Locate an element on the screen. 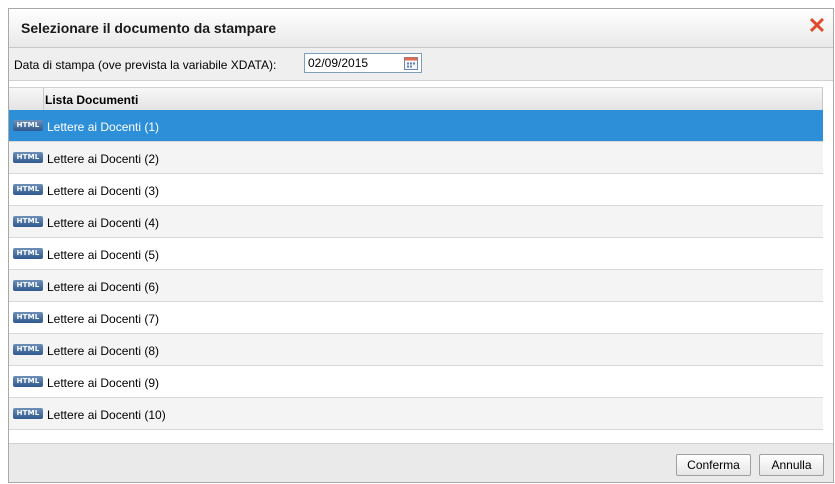  document-row-label: Lettere ai Docenti (8) is located at coordinates (103, 351).